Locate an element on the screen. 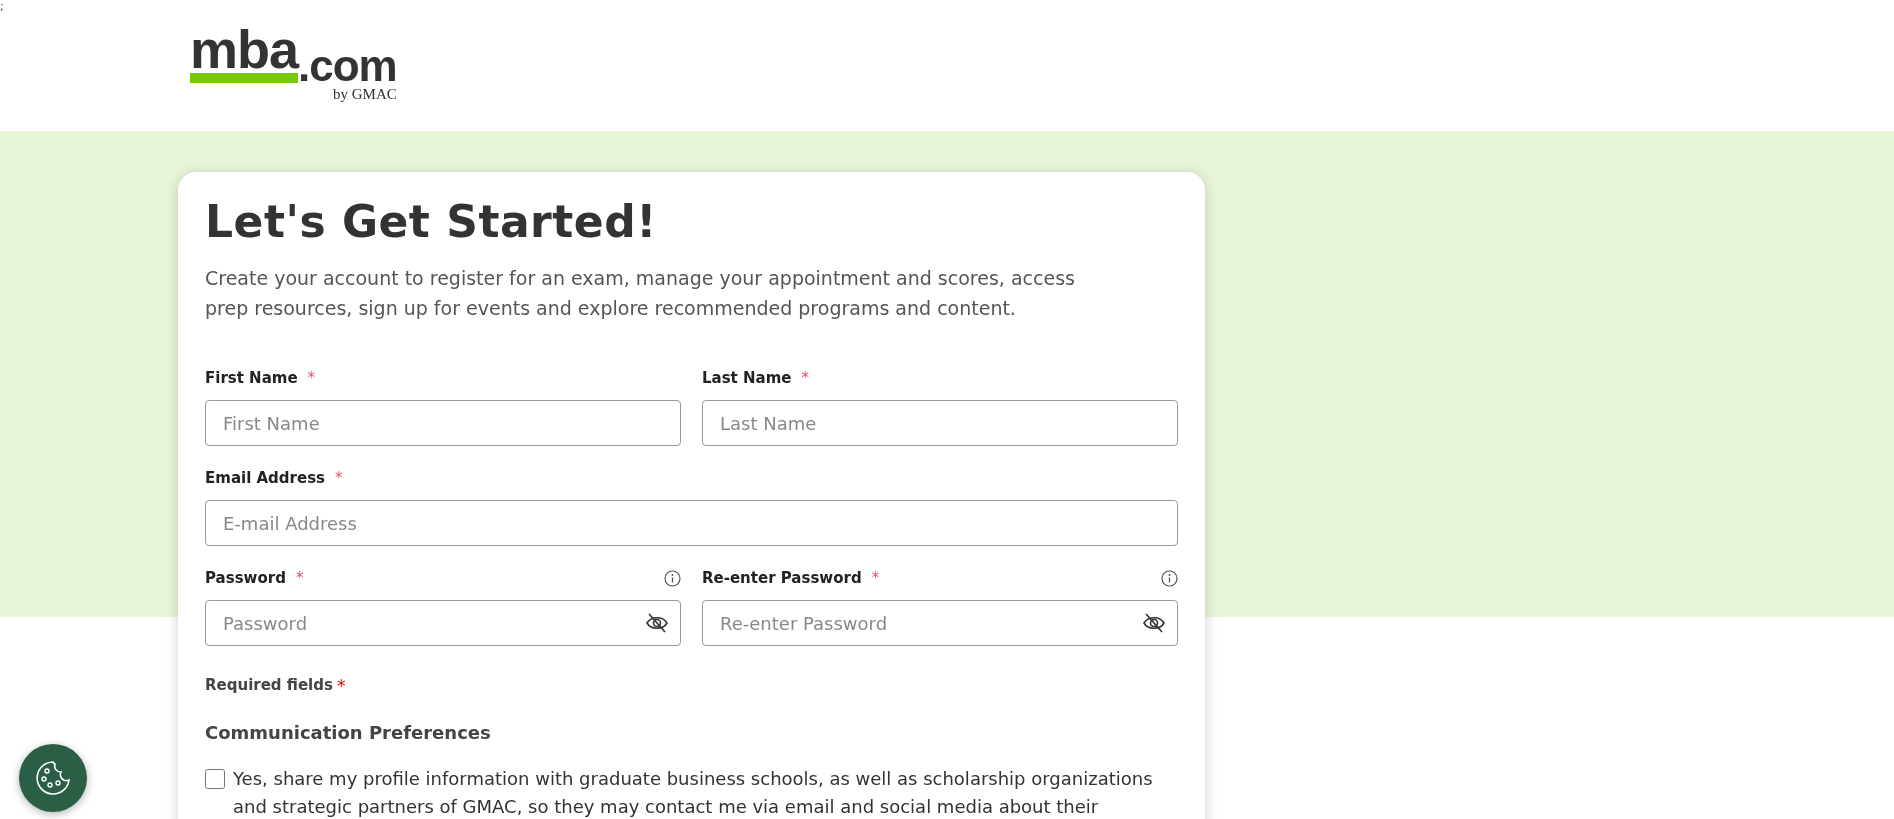 The image size is (1894, 819). input-field: E-mail Address is located at coordinates (691, 523).